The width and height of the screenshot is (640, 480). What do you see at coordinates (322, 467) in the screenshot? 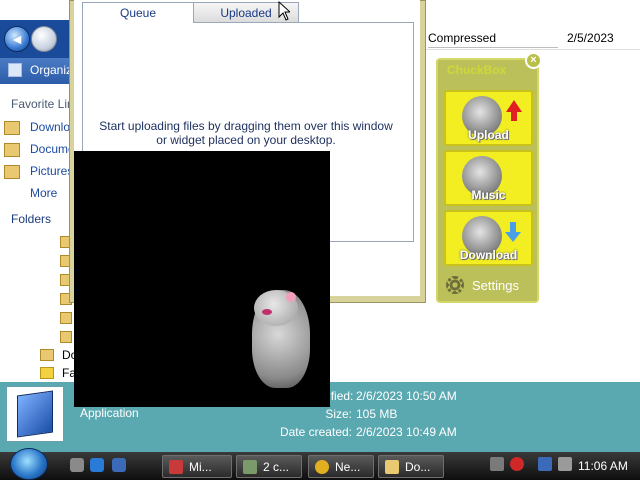
I see `chrome-icon` at bounding box center [322, 467].